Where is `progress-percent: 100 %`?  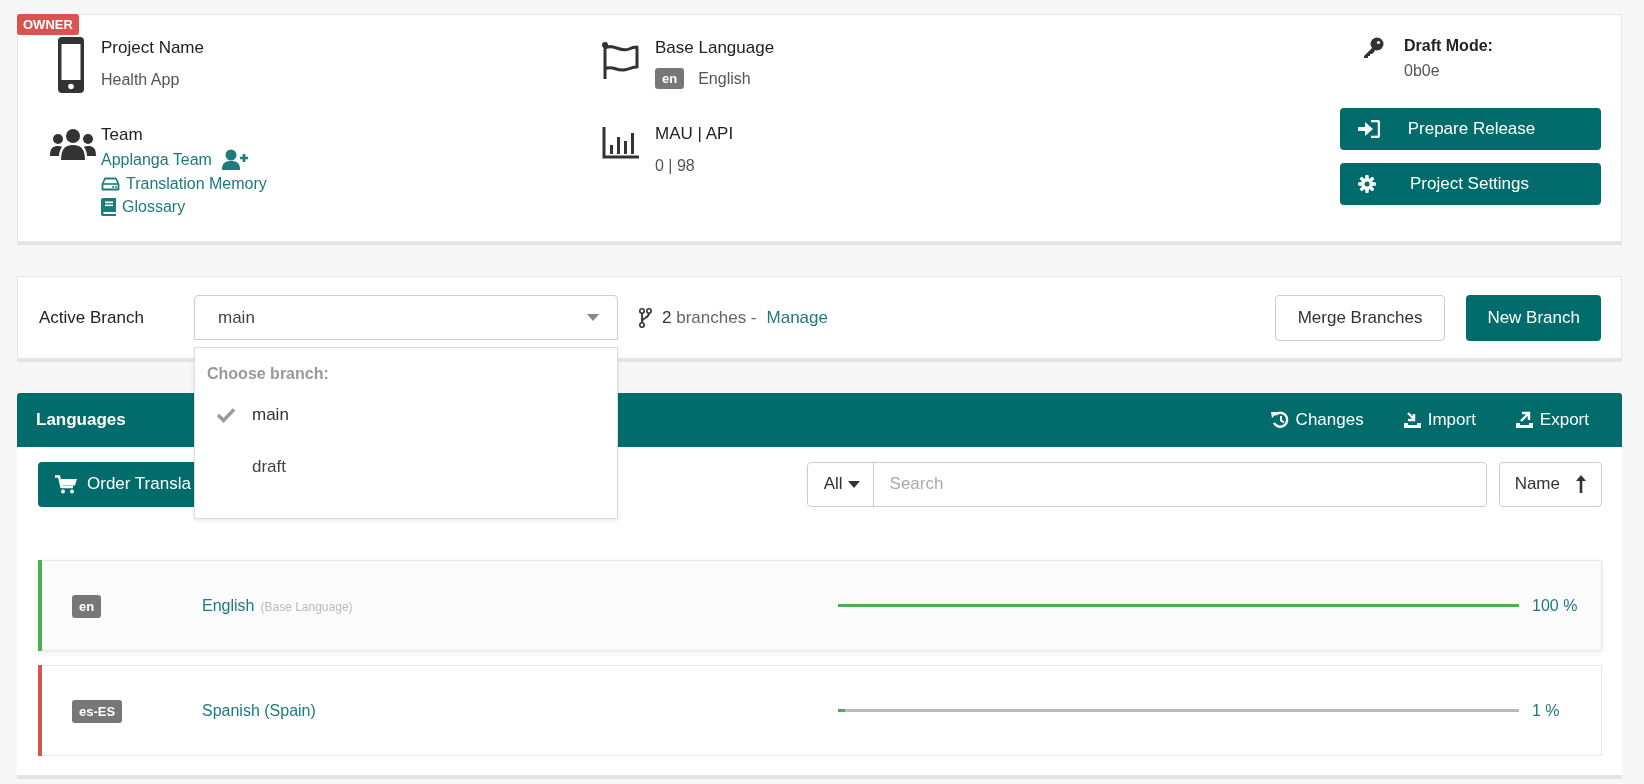 progress-percent: 100 % is located at coordinates (1555, 605).